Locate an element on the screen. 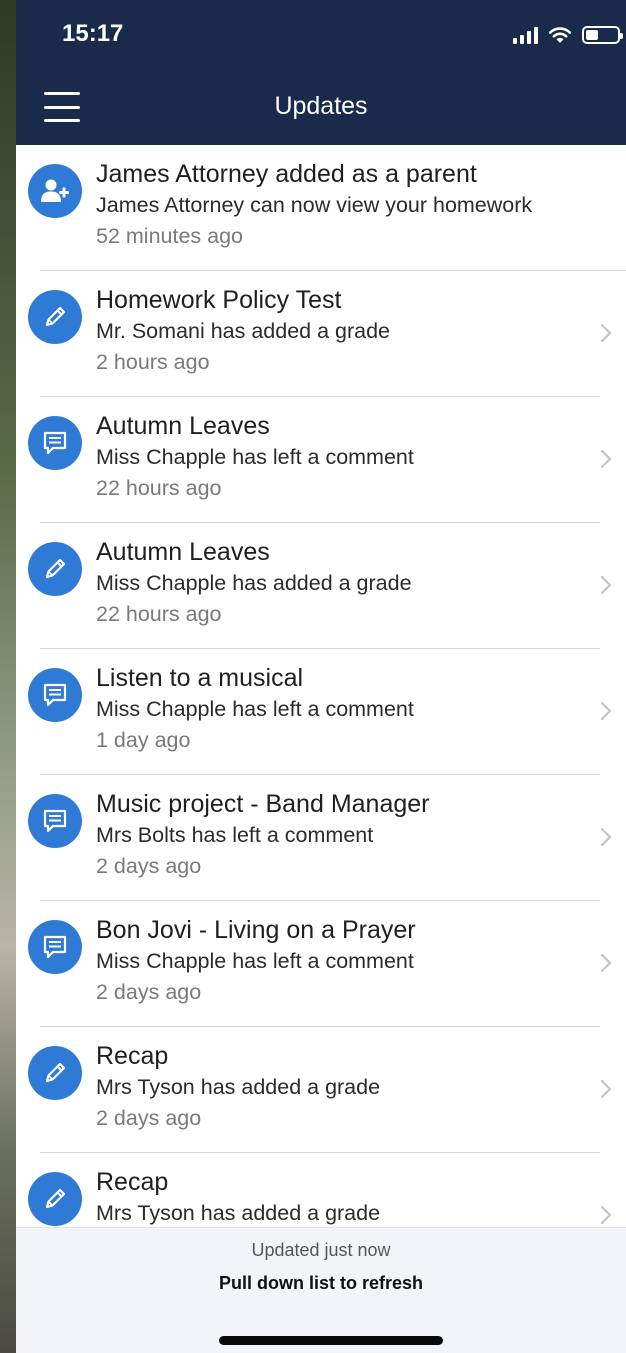 This screenshot has width=626, height=1353. background-photo-strip is located at coordinates (8, 676).